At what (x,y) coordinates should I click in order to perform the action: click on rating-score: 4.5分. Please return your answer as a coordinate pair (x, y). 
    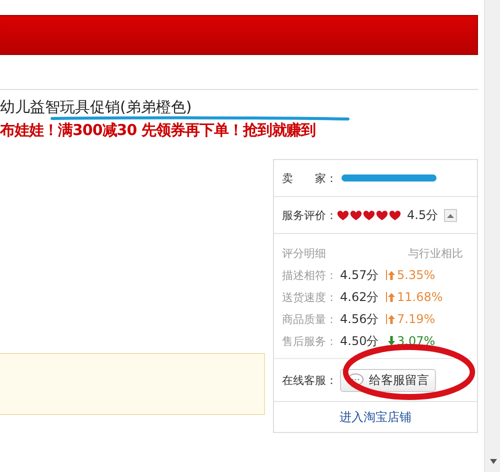
    Looking at the image, I should click on (422, 215).